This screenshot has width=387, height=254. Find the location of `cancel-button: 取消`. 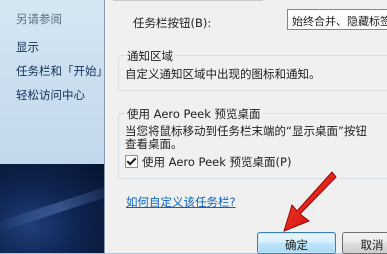

cancel-button: 取消 is located at coordinates (364, 243).